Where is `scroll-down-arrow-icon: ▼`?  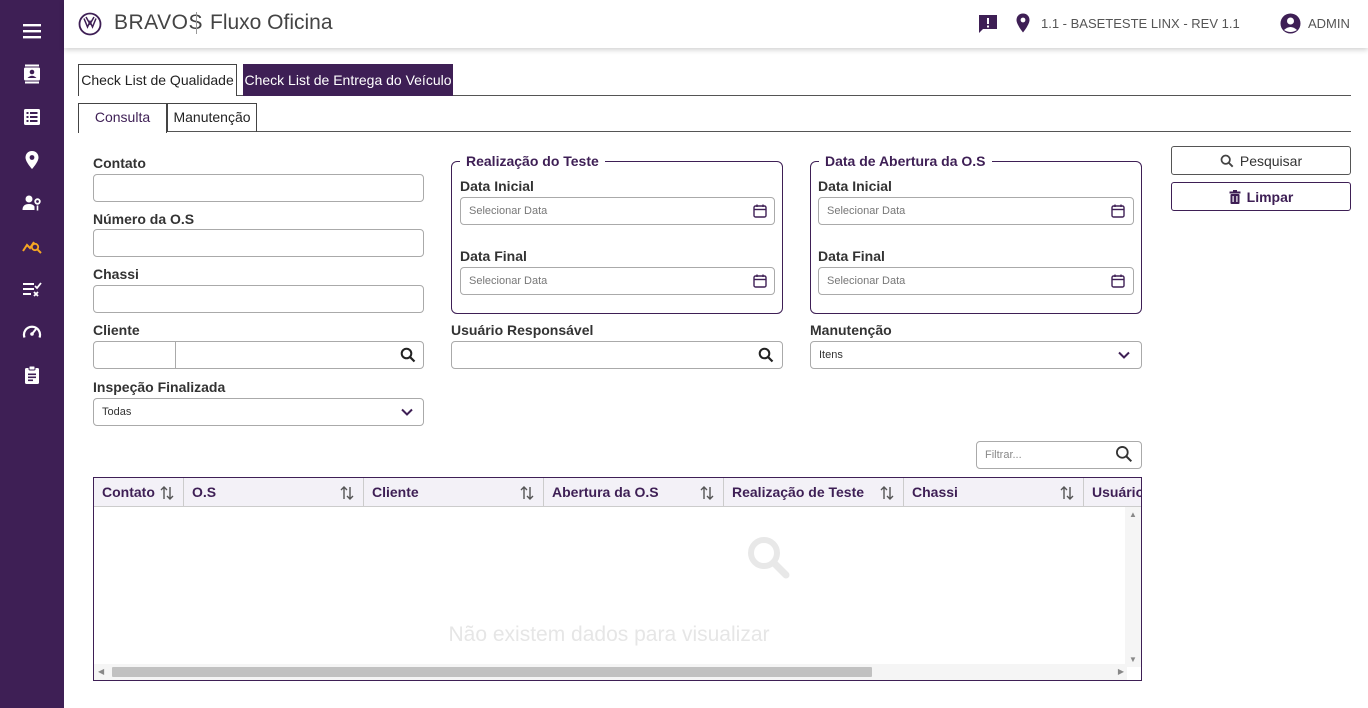
scroll-down-arrow-icon: ▼ is located at coordinates (1133, 659).